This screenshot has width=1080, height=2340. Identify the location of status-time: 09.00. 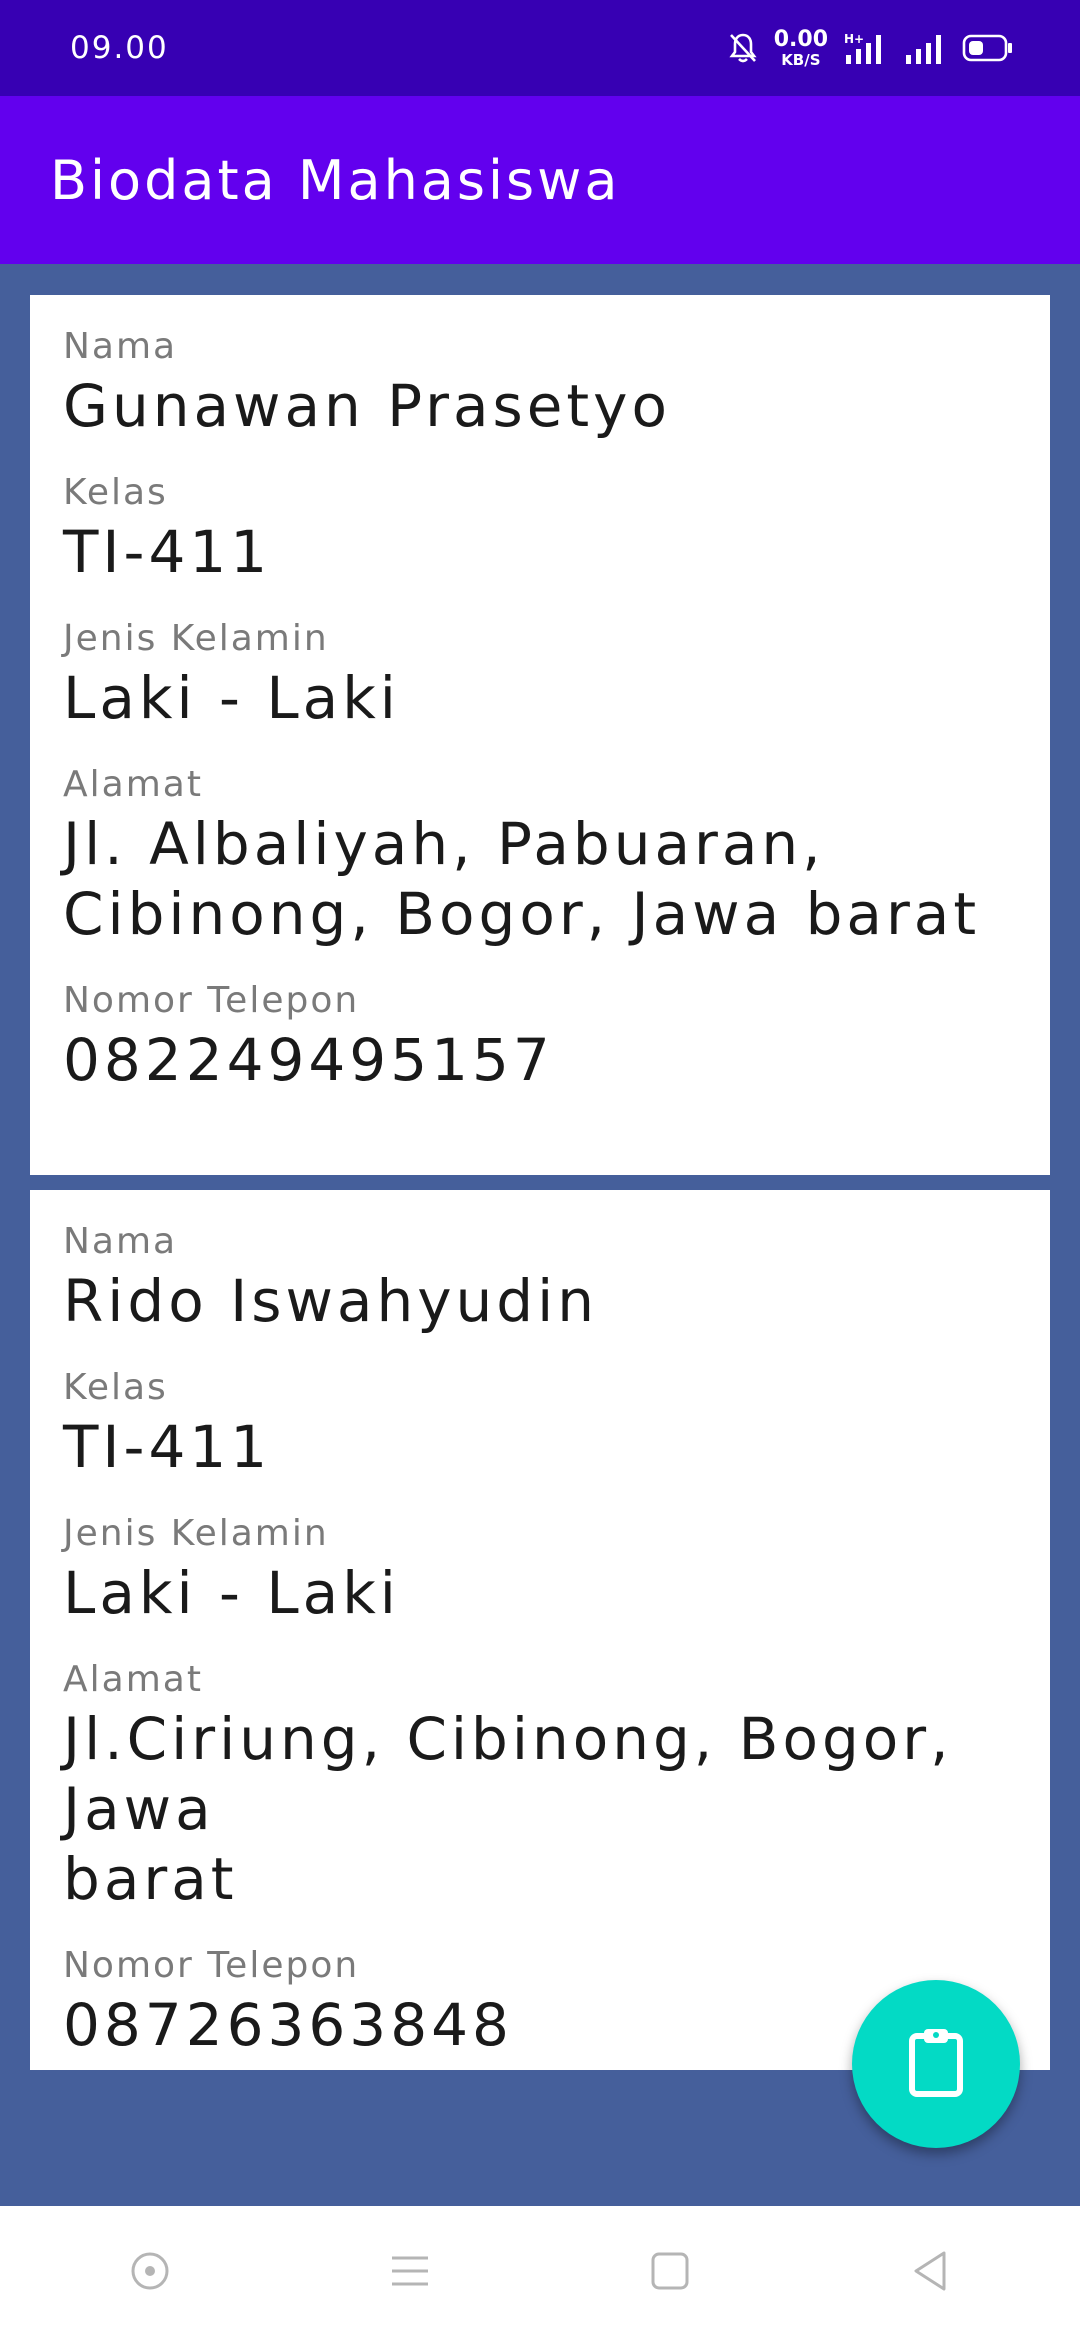
(119, 48).